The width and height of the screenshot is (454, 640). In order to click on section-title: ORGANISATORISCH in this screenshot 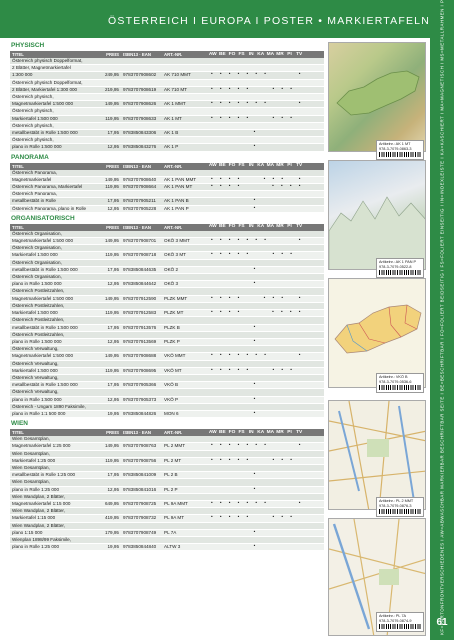, I will do `click(43, 218)`.